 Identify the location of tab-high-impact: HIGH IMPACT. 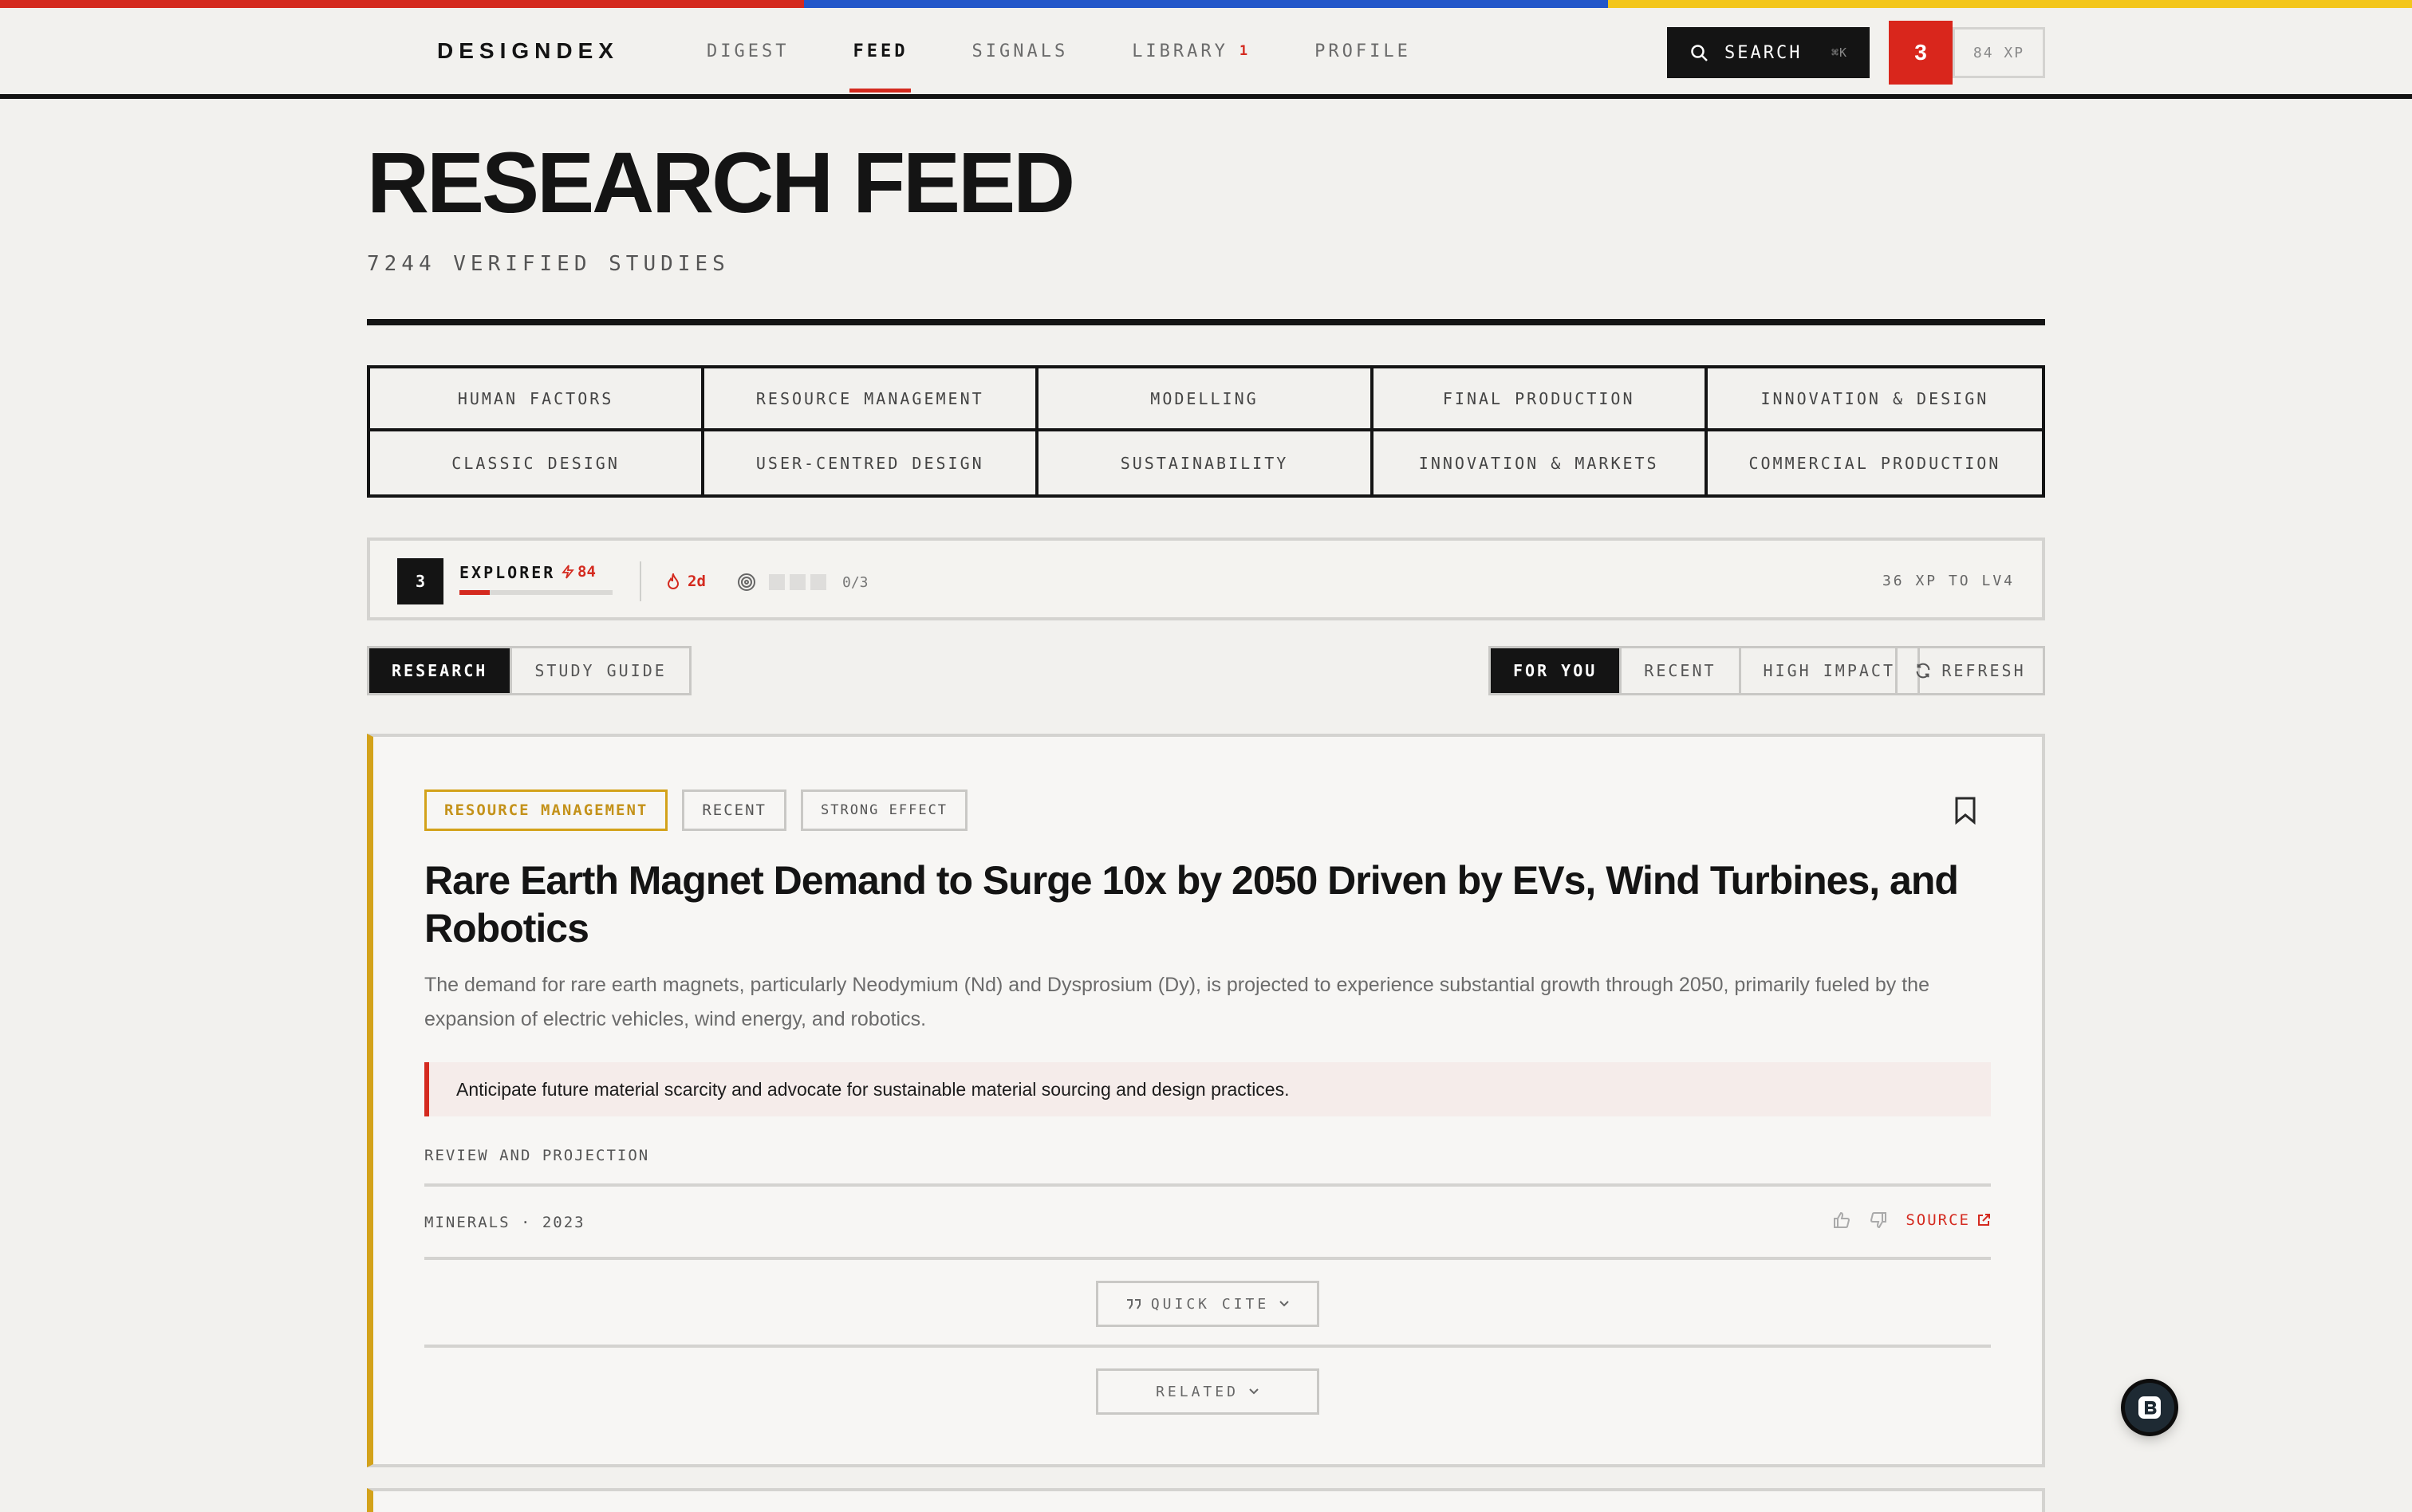
(1829, 670).